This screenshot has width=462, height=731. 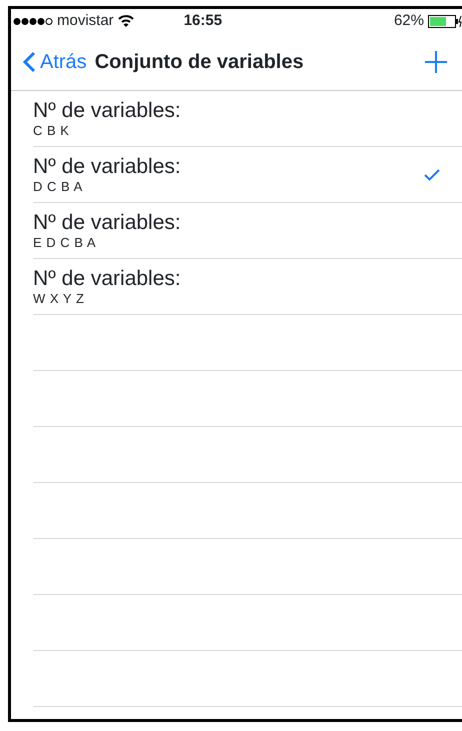 I want to click on clock-time: 16:55, so click(x=203, y=20).